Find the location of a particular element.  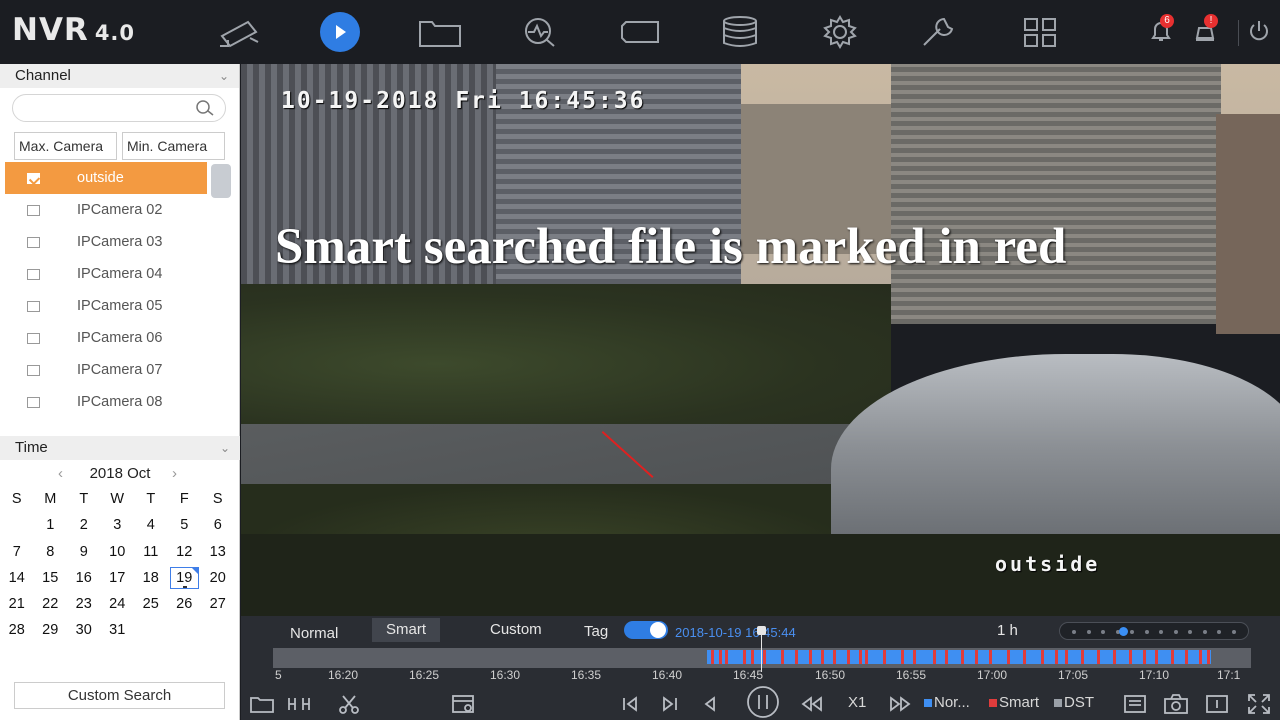

tag-toggle is located at coordinates (646, 630).